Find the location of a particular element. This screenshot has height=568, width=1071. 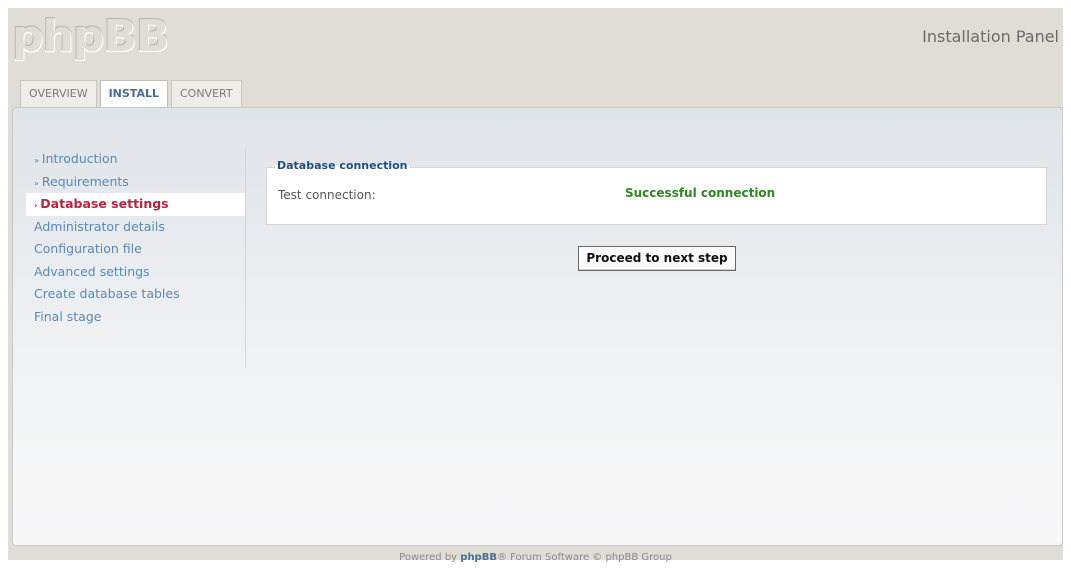

connection-status: Successful connection is located at coordinates (700, 193).